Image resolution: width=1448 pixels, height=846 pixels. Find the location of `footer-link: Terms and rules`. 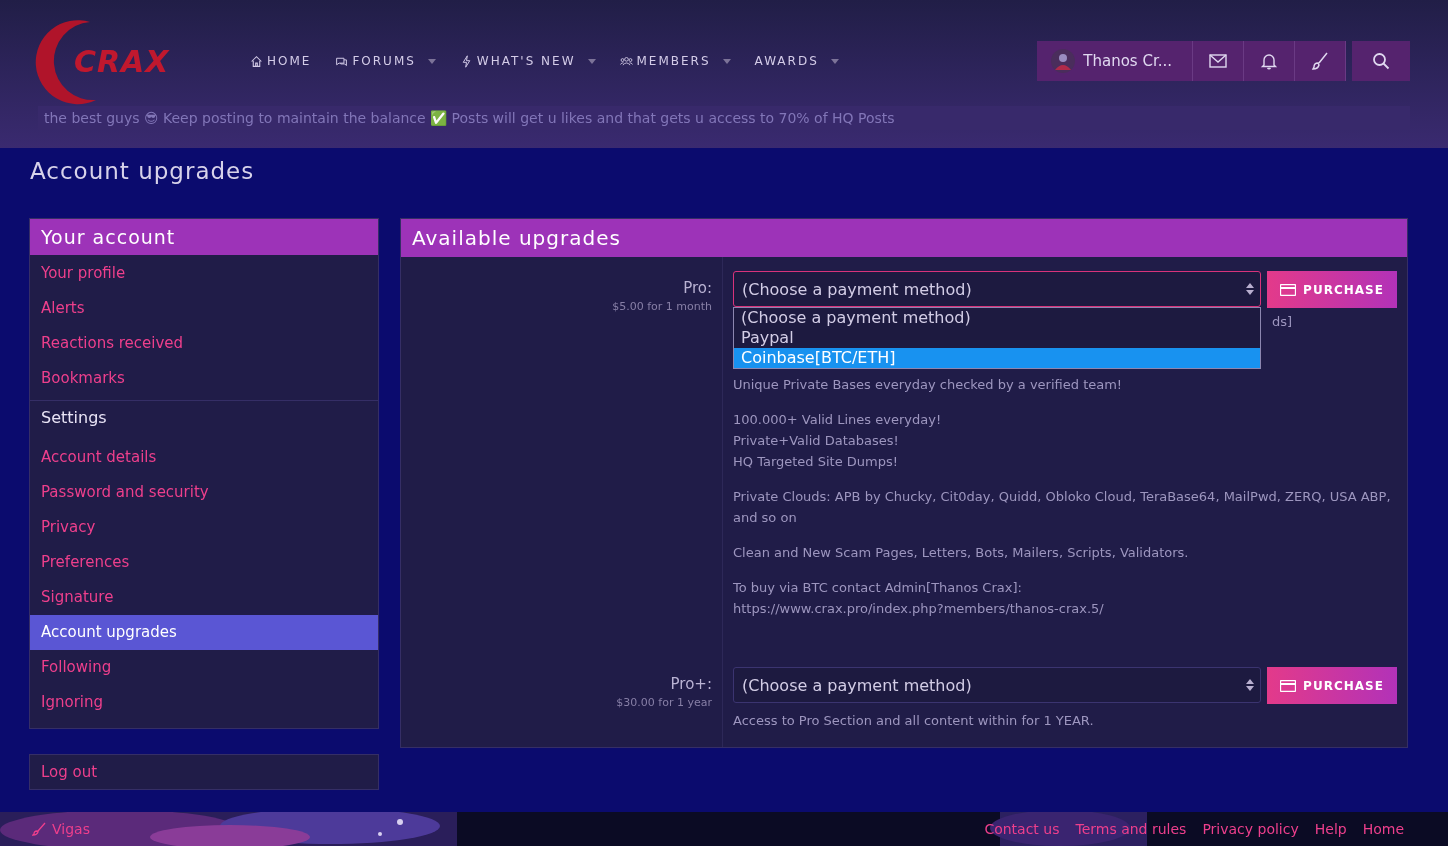

footer-link: Terms and rules is located at coordinates (1131, 829).